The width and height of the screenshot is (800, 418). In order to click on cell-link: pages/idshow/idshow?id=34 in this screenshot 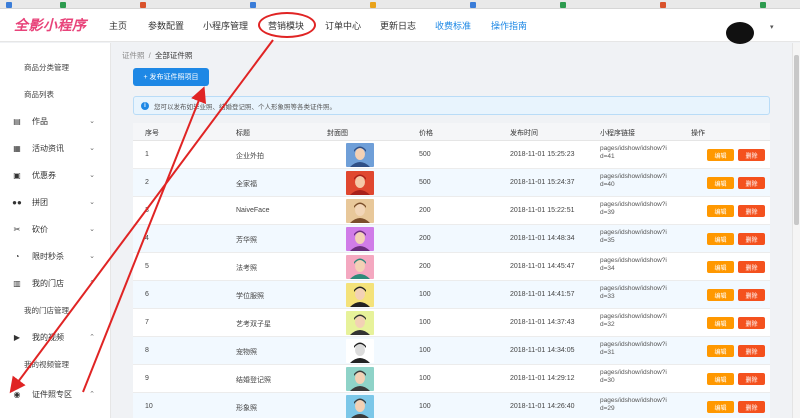, I will do `click(635, 265)`.